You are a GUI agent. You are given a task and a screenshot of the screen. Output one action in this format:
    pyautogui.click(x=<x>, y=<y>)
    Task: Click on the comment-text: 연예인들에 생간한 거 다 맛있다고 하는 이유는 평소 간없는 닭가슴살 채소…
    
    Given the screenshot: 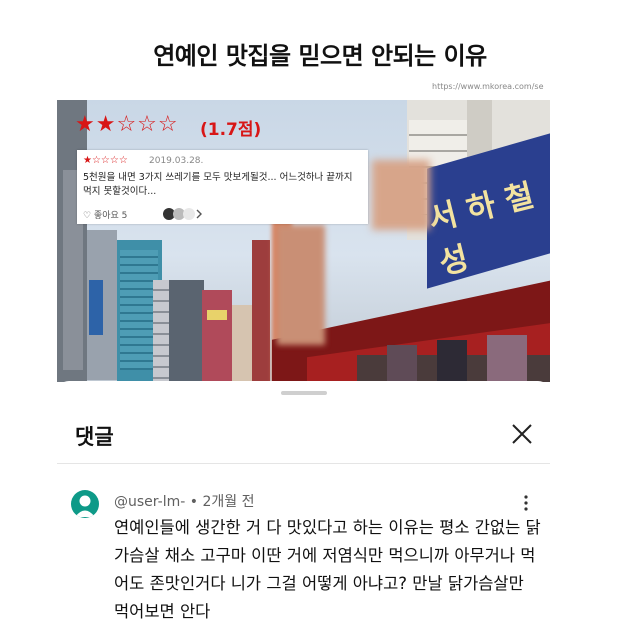 What is the action you would take?
    pyautogui.click(x=327, y=569)
    